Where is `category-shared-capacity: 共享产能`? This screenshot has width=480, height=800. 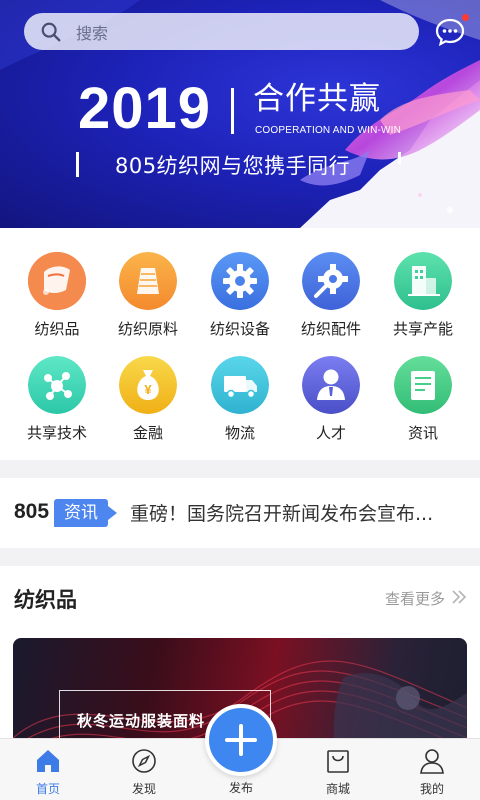
category-shared-capacity: 共享产能 is located at coordinates (423, 295).